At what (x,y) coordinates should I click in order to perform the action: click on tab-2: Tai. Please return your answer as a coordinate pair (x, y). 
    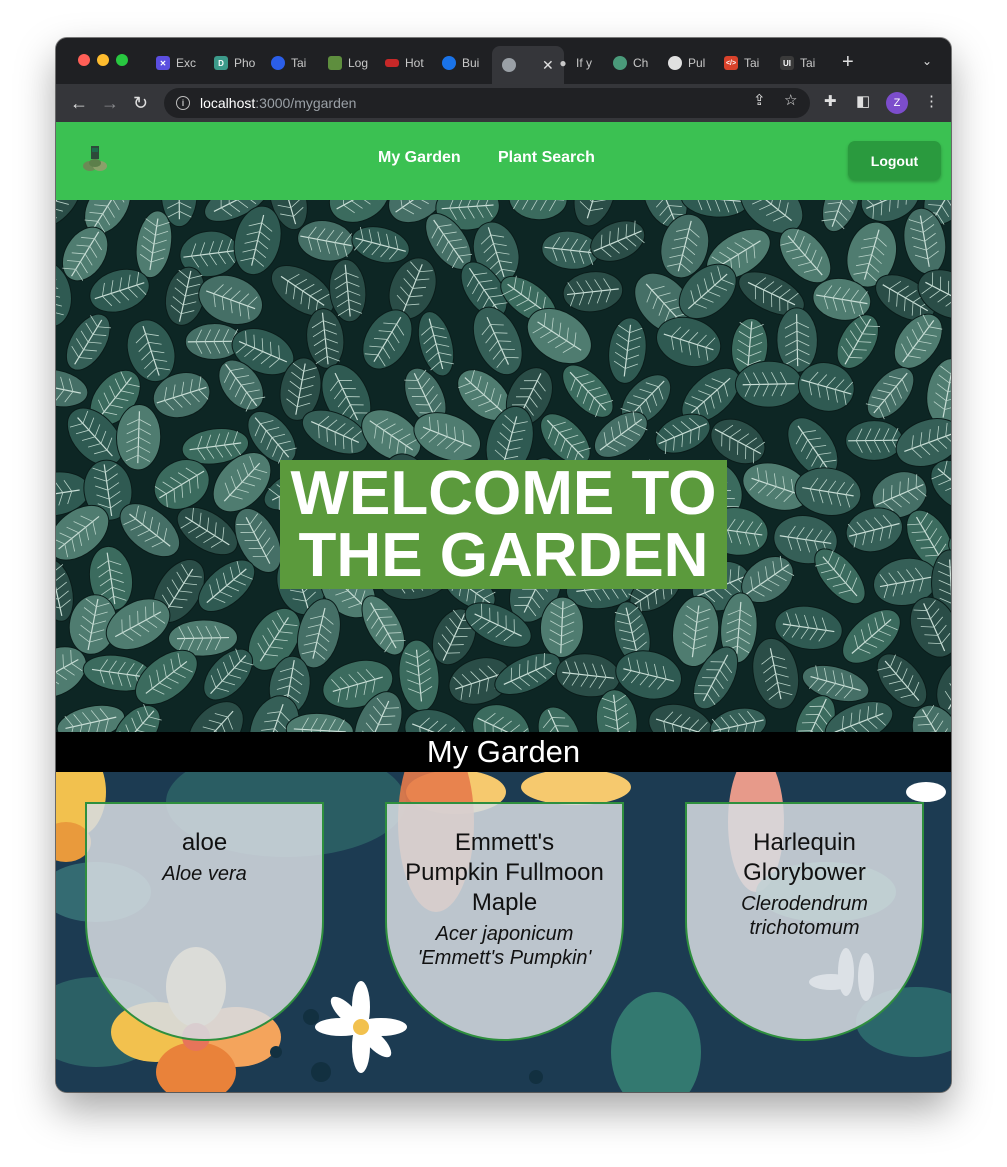
    Looking at the image, I should click on (293, 63).